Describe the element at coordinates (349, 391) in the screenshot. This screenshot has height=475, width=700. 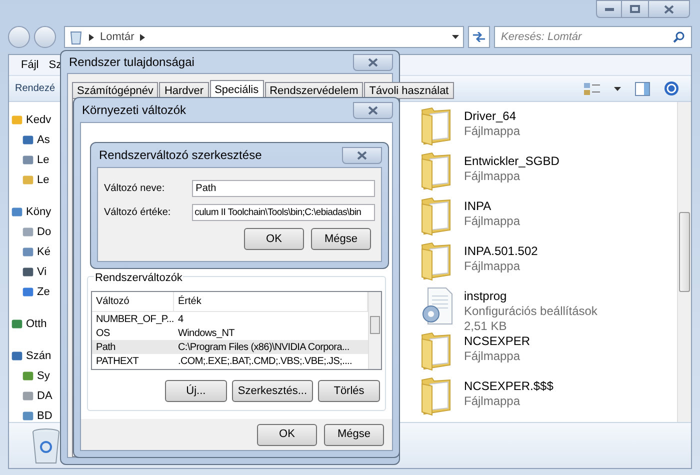
I see `list-action-button: Törlés` at that location.